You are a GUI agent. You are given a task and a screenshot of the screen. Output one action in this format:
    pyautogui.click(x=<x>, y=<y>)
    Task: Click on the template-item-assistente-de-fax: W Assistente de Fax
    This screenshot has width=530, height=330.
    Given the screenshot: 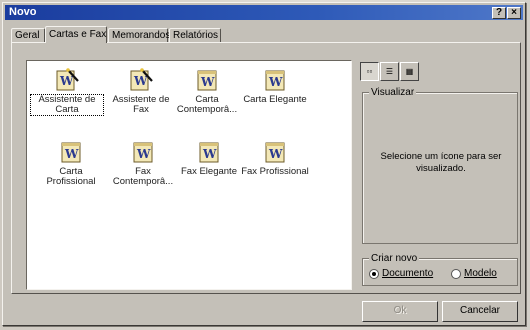 What is the action you would take?
    pyautogui.click(x=141, y=91)
    